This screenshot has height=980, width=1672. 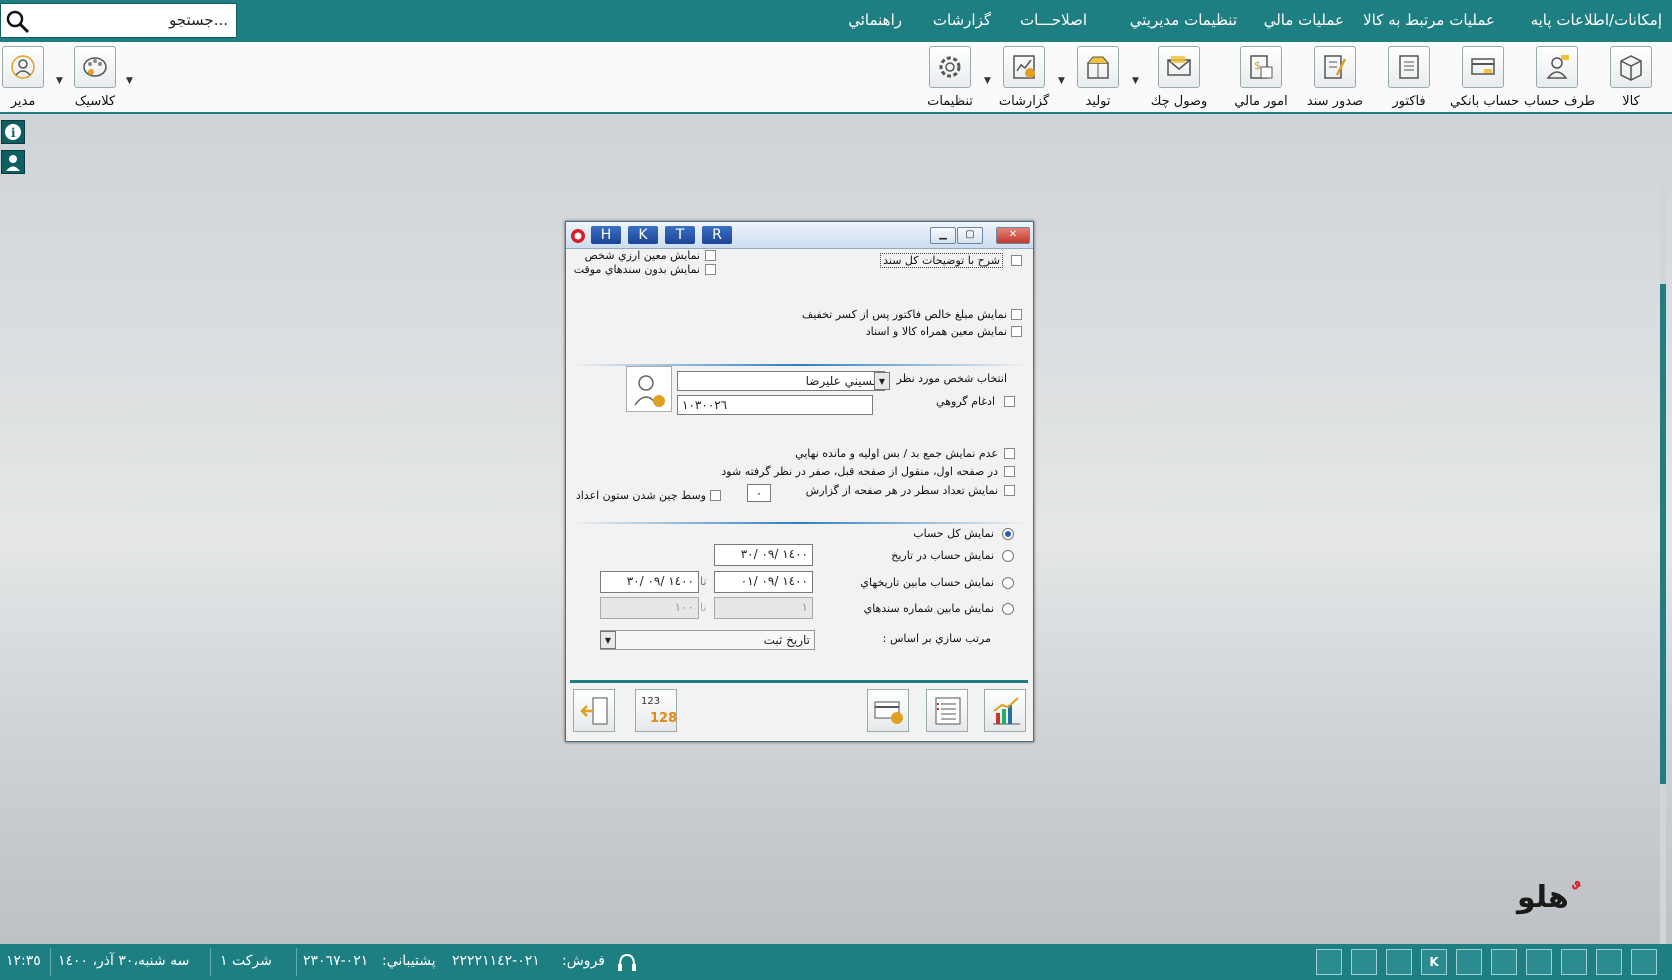 I want to click on toolbar-reports-button: گزارشات, so click(x=1024, y=77).